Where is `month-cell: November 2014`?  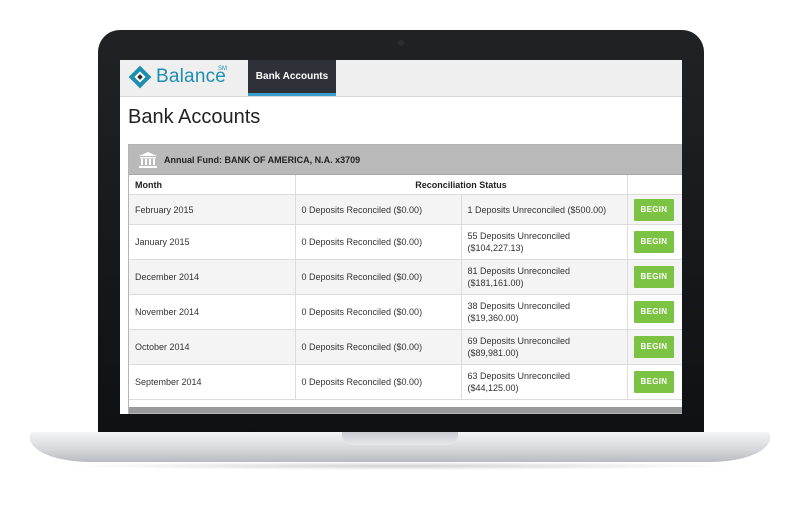
month-cell: November 2014 is located at coordinates (212, 312).